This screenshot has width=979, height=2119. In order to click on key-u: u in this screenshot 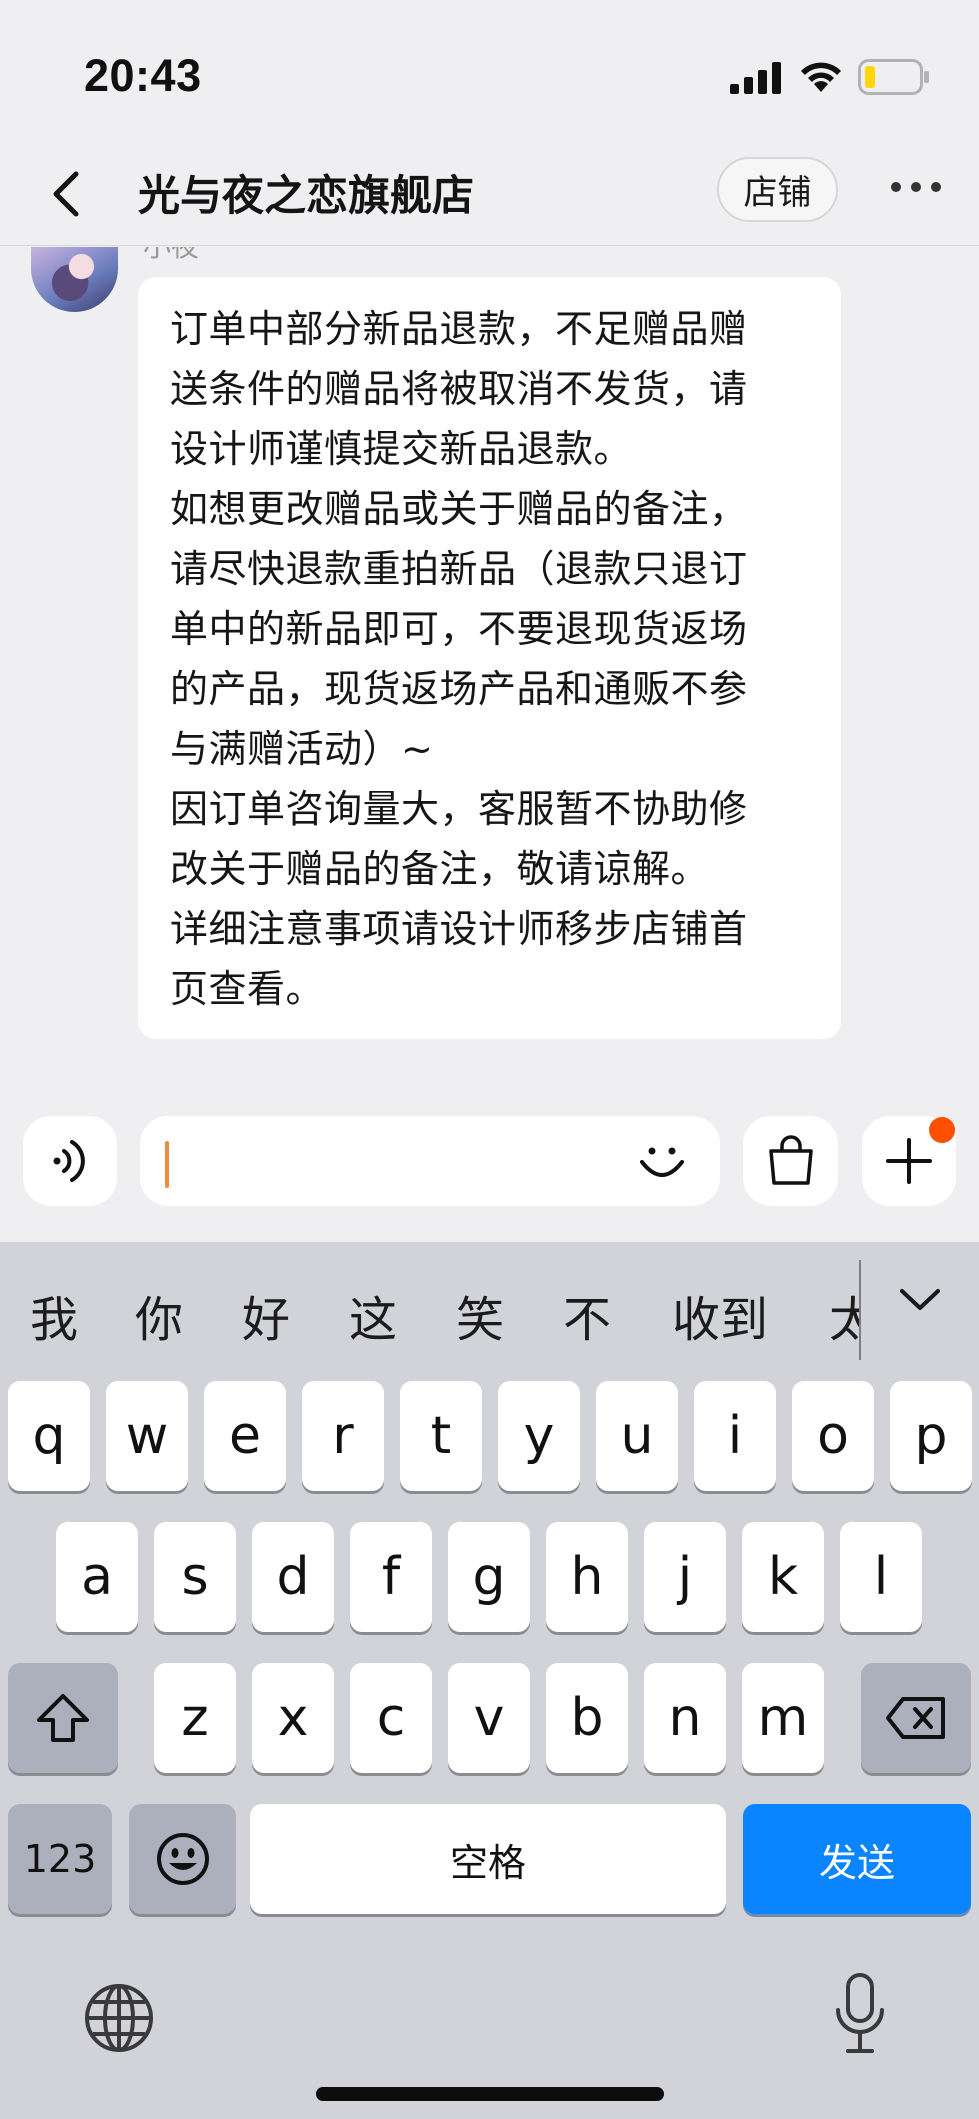, I will do `click(637, 1436)`.